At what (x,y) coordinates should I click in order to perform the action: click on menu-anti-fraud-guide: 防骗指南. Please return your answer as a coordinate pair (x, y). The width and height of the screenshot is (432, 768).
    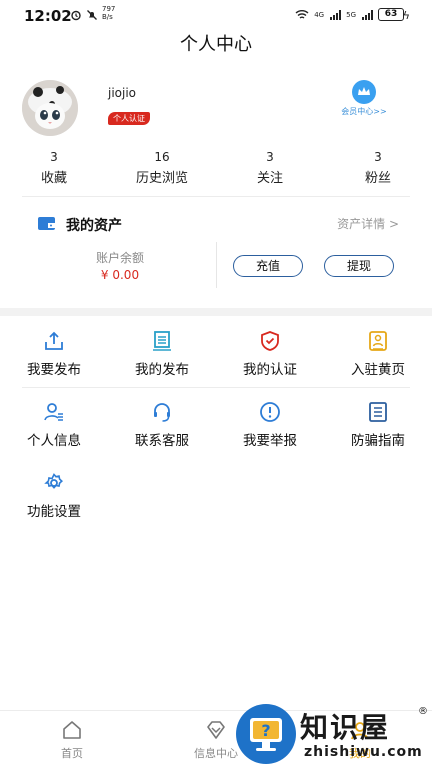
    Looking at the image, I should click on (378, 431).